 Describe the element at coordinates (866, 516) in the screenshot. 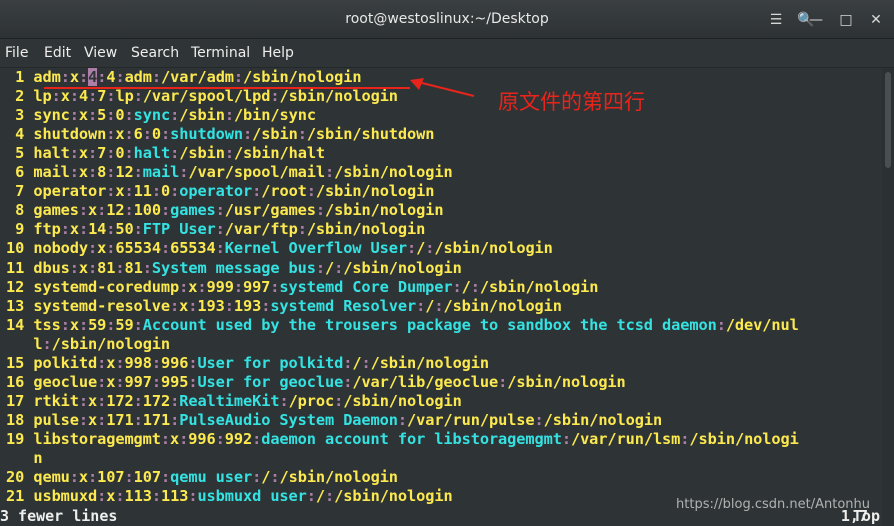

I see `scroll-position: Top` at that location.